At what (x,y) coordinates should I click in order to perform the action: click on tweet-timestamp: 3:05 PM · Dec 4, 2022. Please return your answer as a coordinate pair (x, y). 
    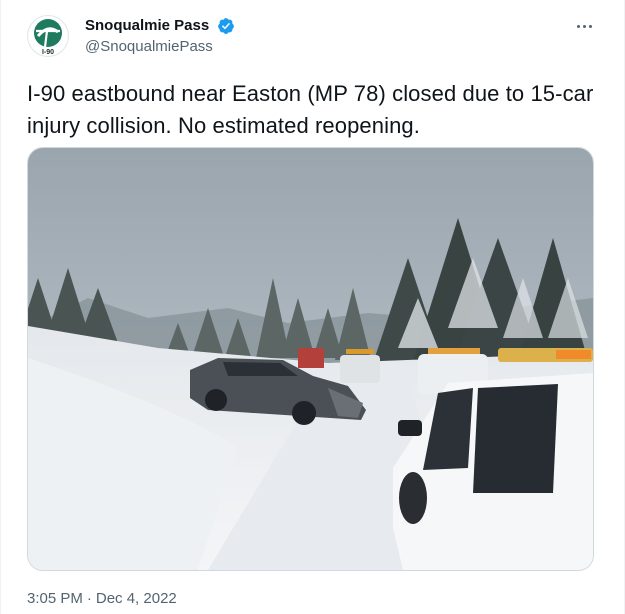
    Looking at the image, I should click on (102, 599).